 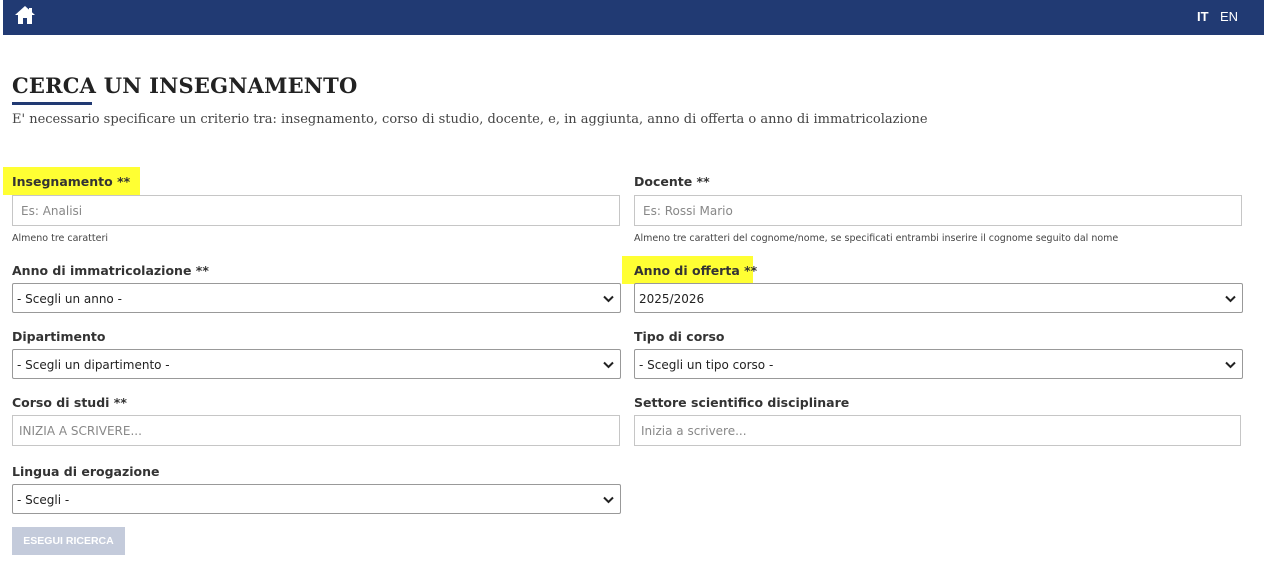 I want to click on page-title: CERCA UN INSEGNAMENTO, so click(x=185, y=85).